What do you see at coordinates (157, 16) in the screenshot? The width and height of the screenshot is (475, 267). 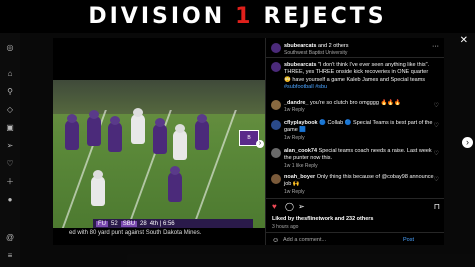 I see `banner-word-division: DIVISION` at bounding box center [157, 16].